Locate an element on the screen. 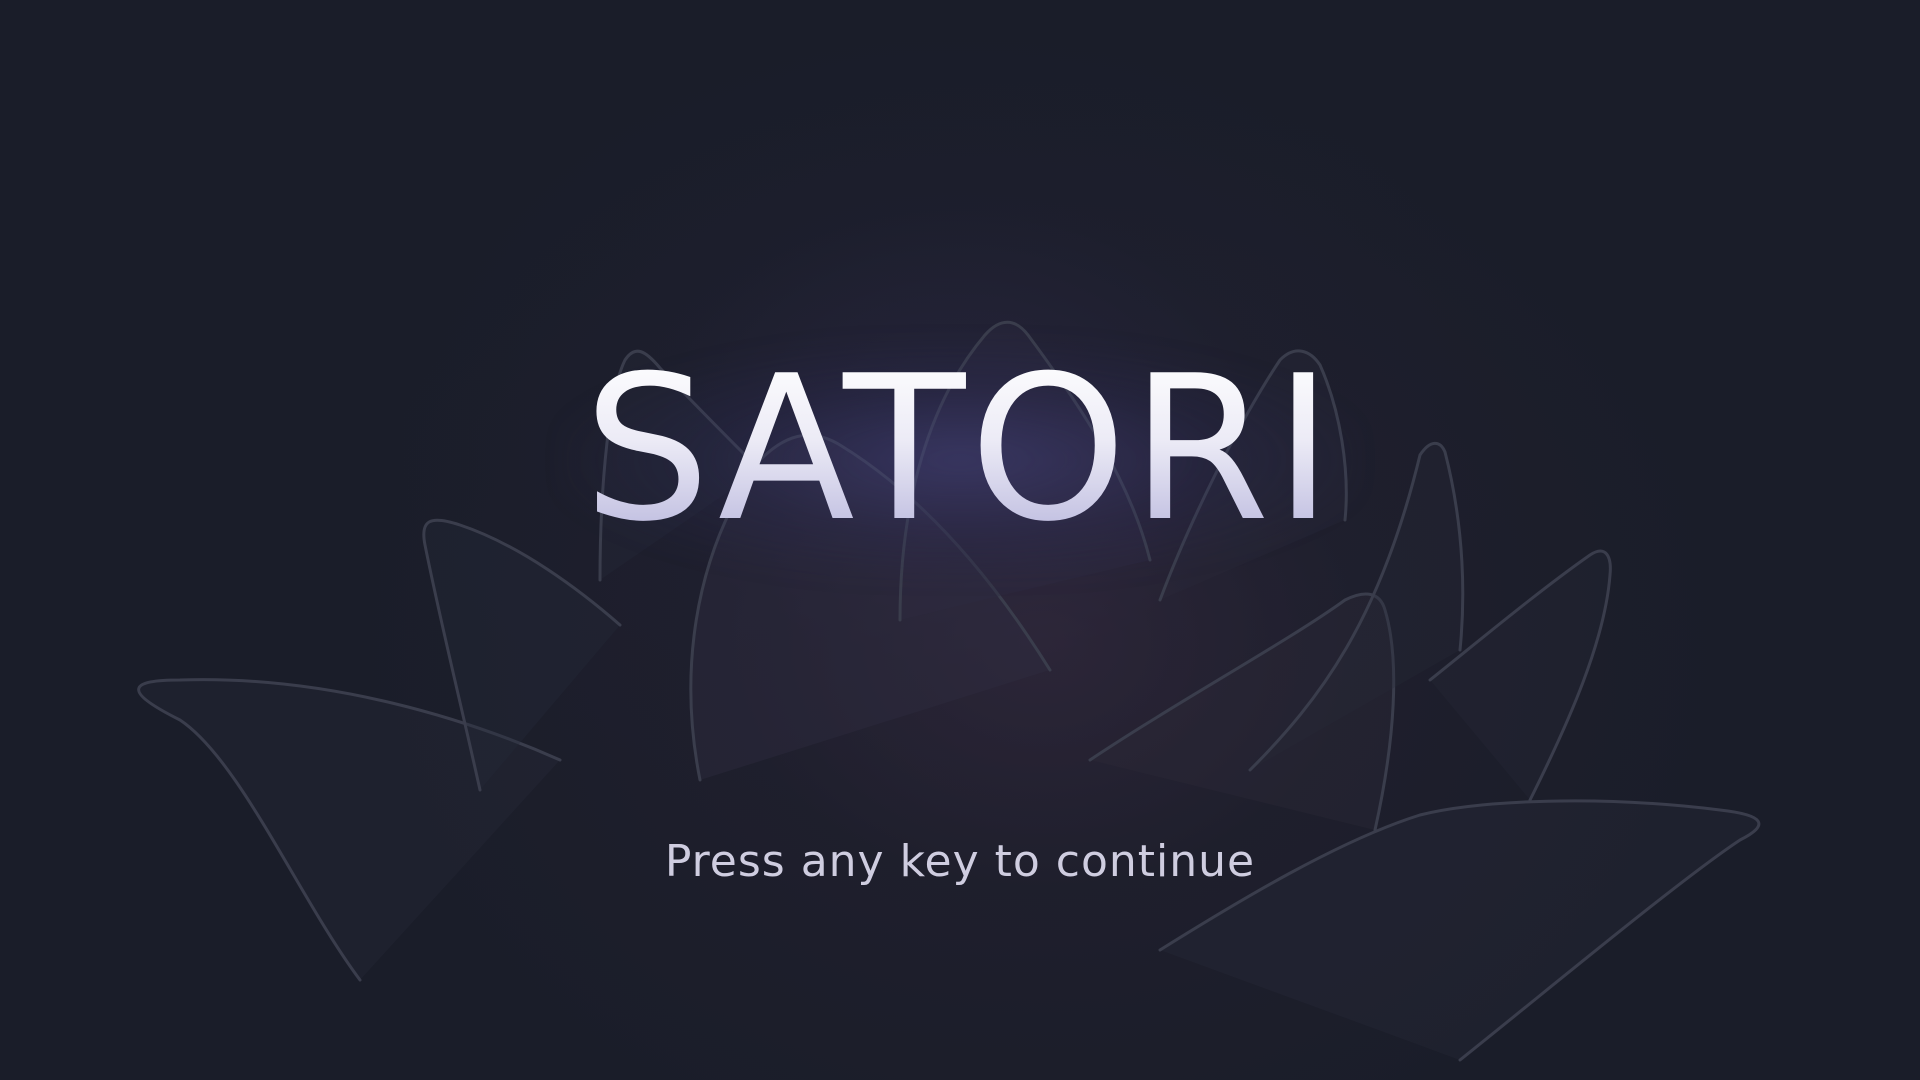 The height and width of the screenshot is (1080, 1920). press-any-key-prompt: Press any key to continue is located at coordinates (960, 862).